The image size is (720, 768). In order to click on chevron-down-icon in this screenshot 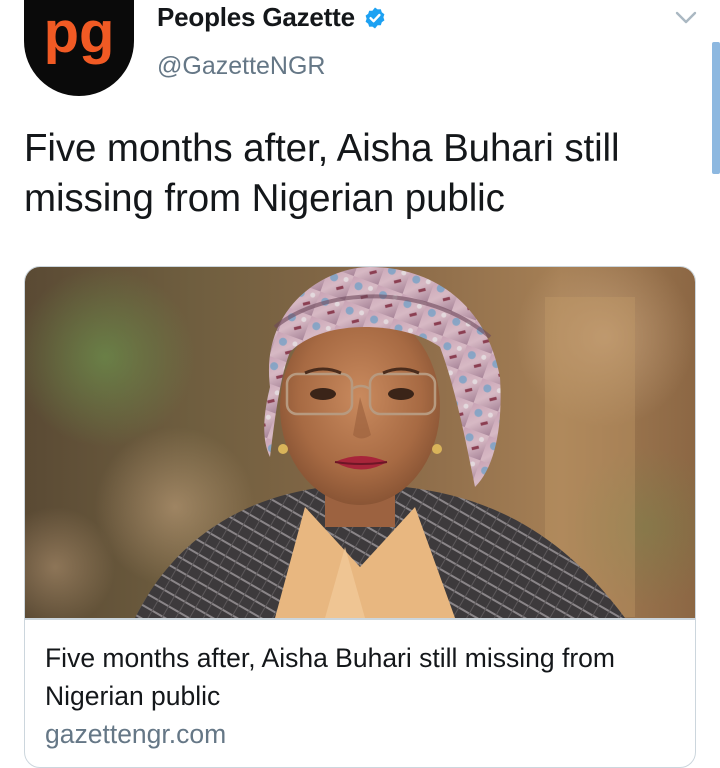, I will do `click(686, 18)`.